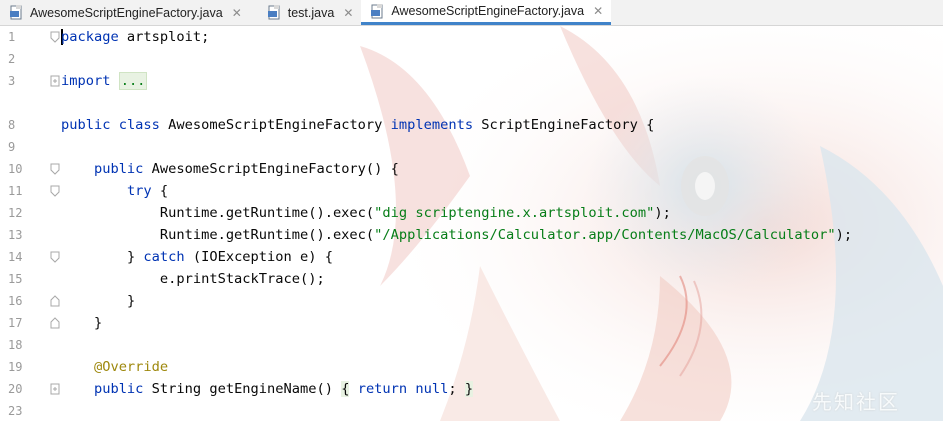 The height and width of the screenshot is (422, 943). Describe the element at coordinates (15, 367) in the screenshot. I see `line-number: 19` at that location.